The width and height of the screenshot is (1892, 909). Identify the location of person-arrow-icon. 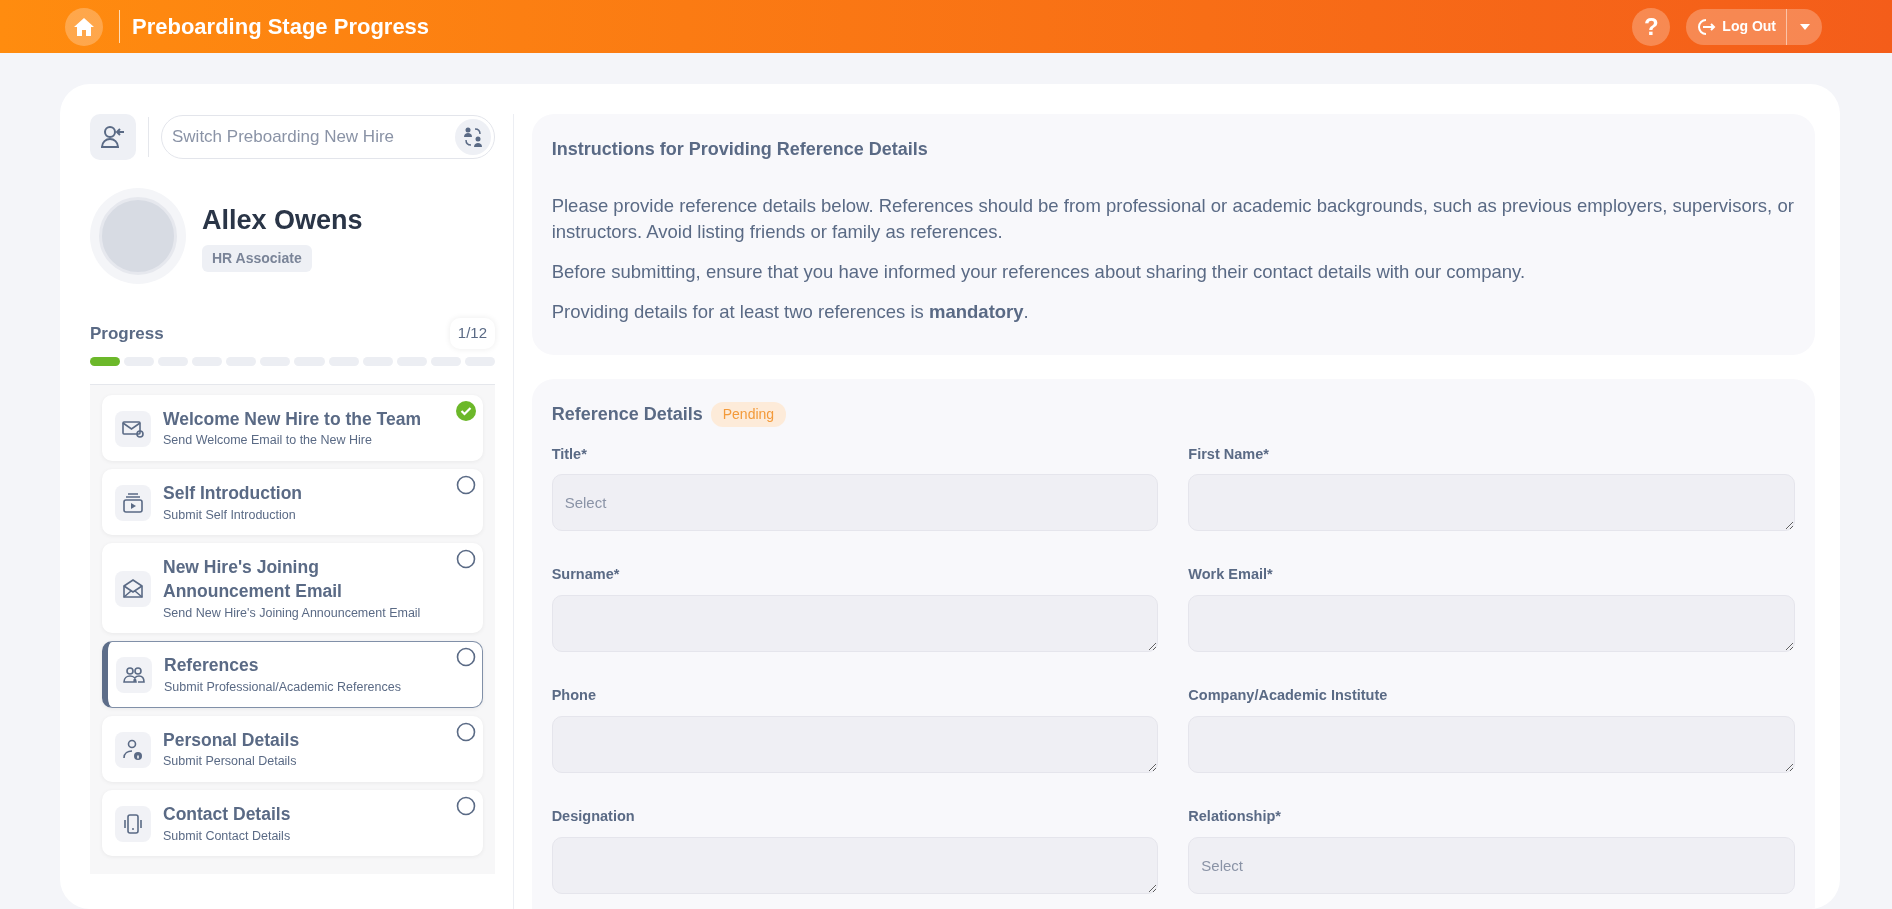
(113, 137).